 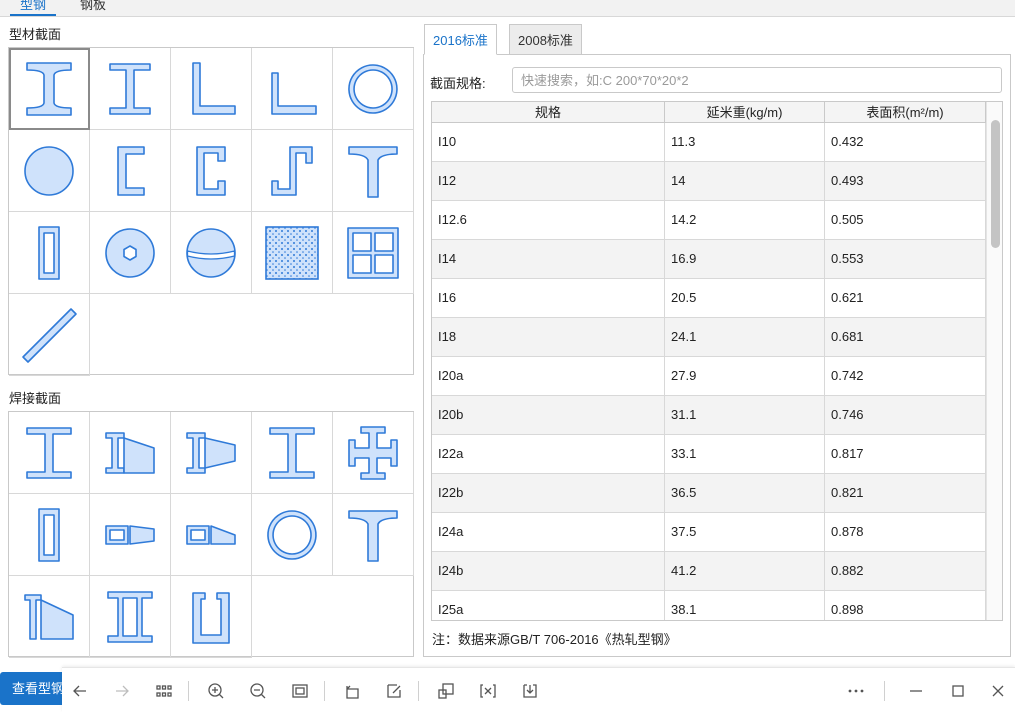 I want to click on shape-channel, so click(x=130, y=171).